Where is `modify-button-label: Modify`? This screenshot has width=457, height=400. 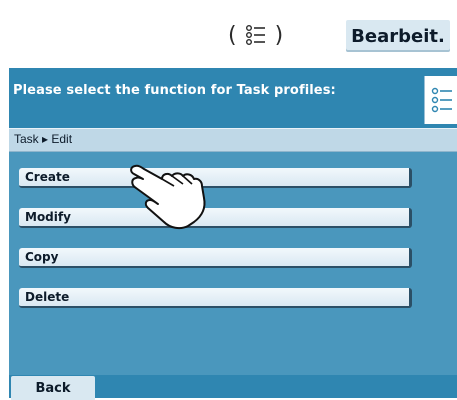 modify-button-label: Modify is located at coordinates (48, 217).